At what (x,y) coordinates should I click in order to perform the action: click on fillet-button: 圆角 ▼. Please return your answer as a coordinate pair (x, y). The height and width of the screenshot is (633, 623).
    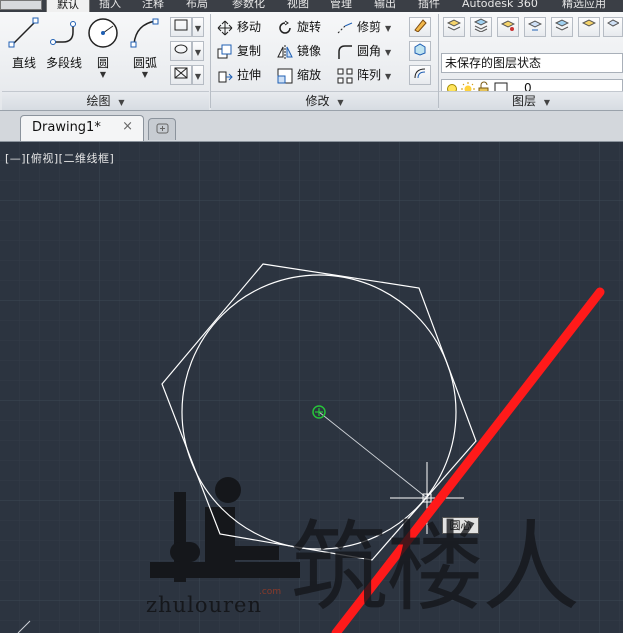
    Looking at the image, I should click on (364, 51).